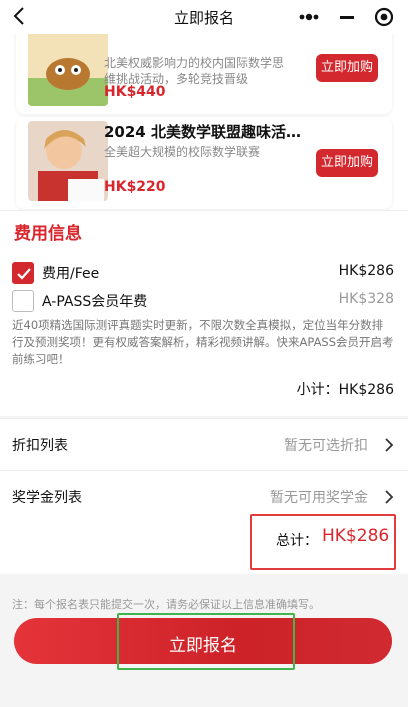 The height and width of the screenshot is (707, 408). Describe the element at coordinates (135, 187) in the screenshot. I see `product-price: HK$220` at that location.